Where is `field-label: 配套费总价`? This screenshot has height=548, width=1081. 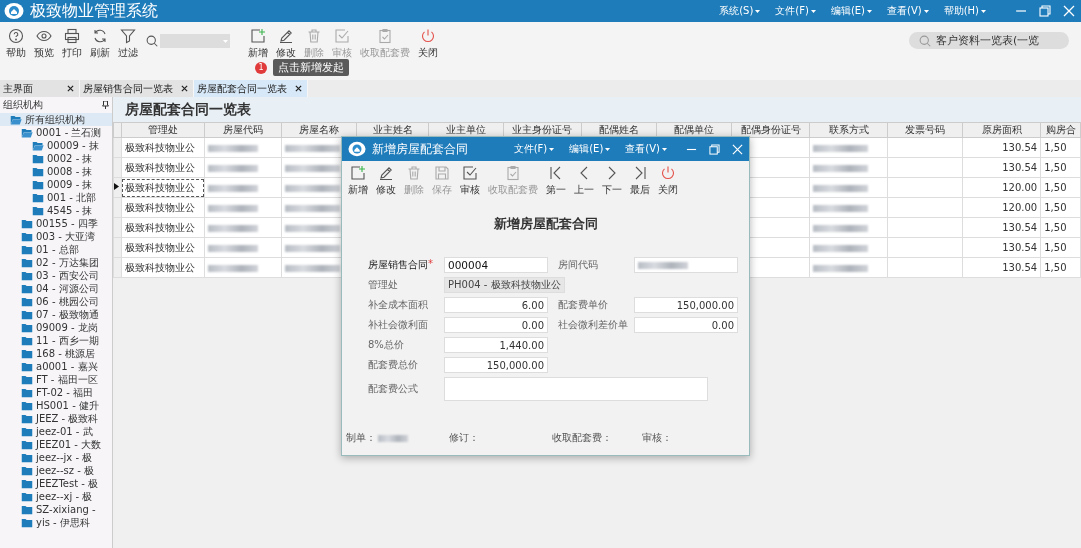 field-label: 配套费总价 is located at coordinates (393, 365).